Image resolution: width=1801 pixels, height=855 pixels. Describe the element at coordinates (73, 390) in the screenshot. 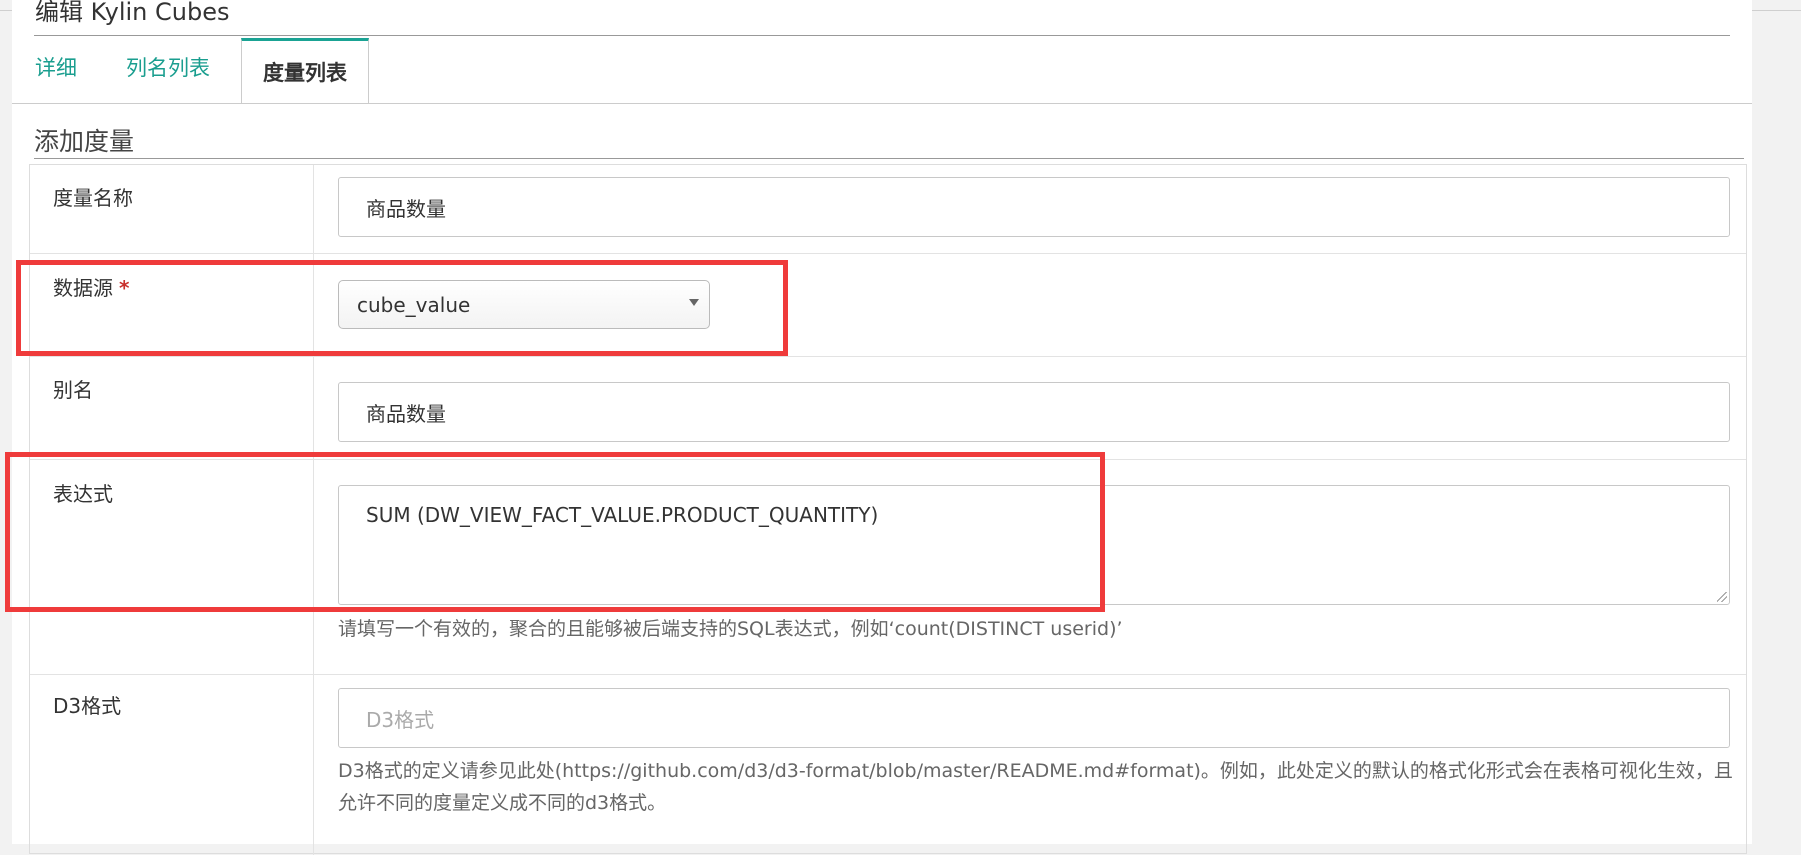

I see `alias-label: 别名` at that location.